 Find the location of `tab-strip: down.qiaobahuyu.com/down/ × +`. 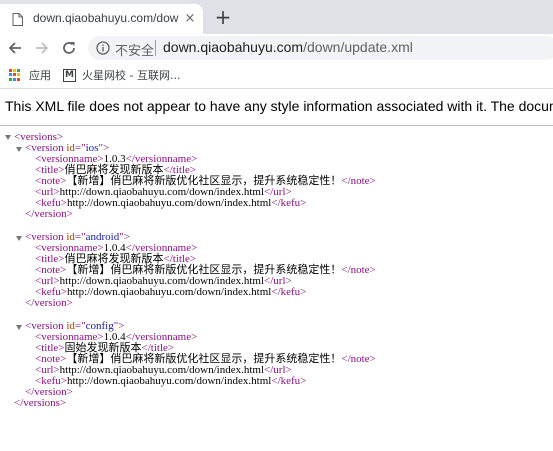

tab-strip: down.qiaobahuyu.com/down/ × + is located at coordinates (276, 17).